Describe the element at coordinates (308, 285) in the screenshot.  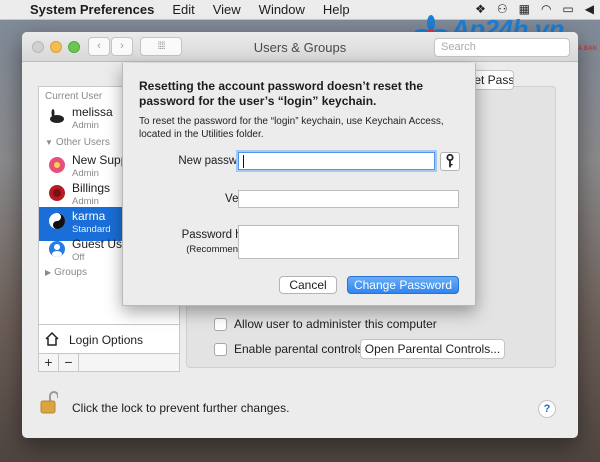
I see `cancel-button: Cancel` at that location.